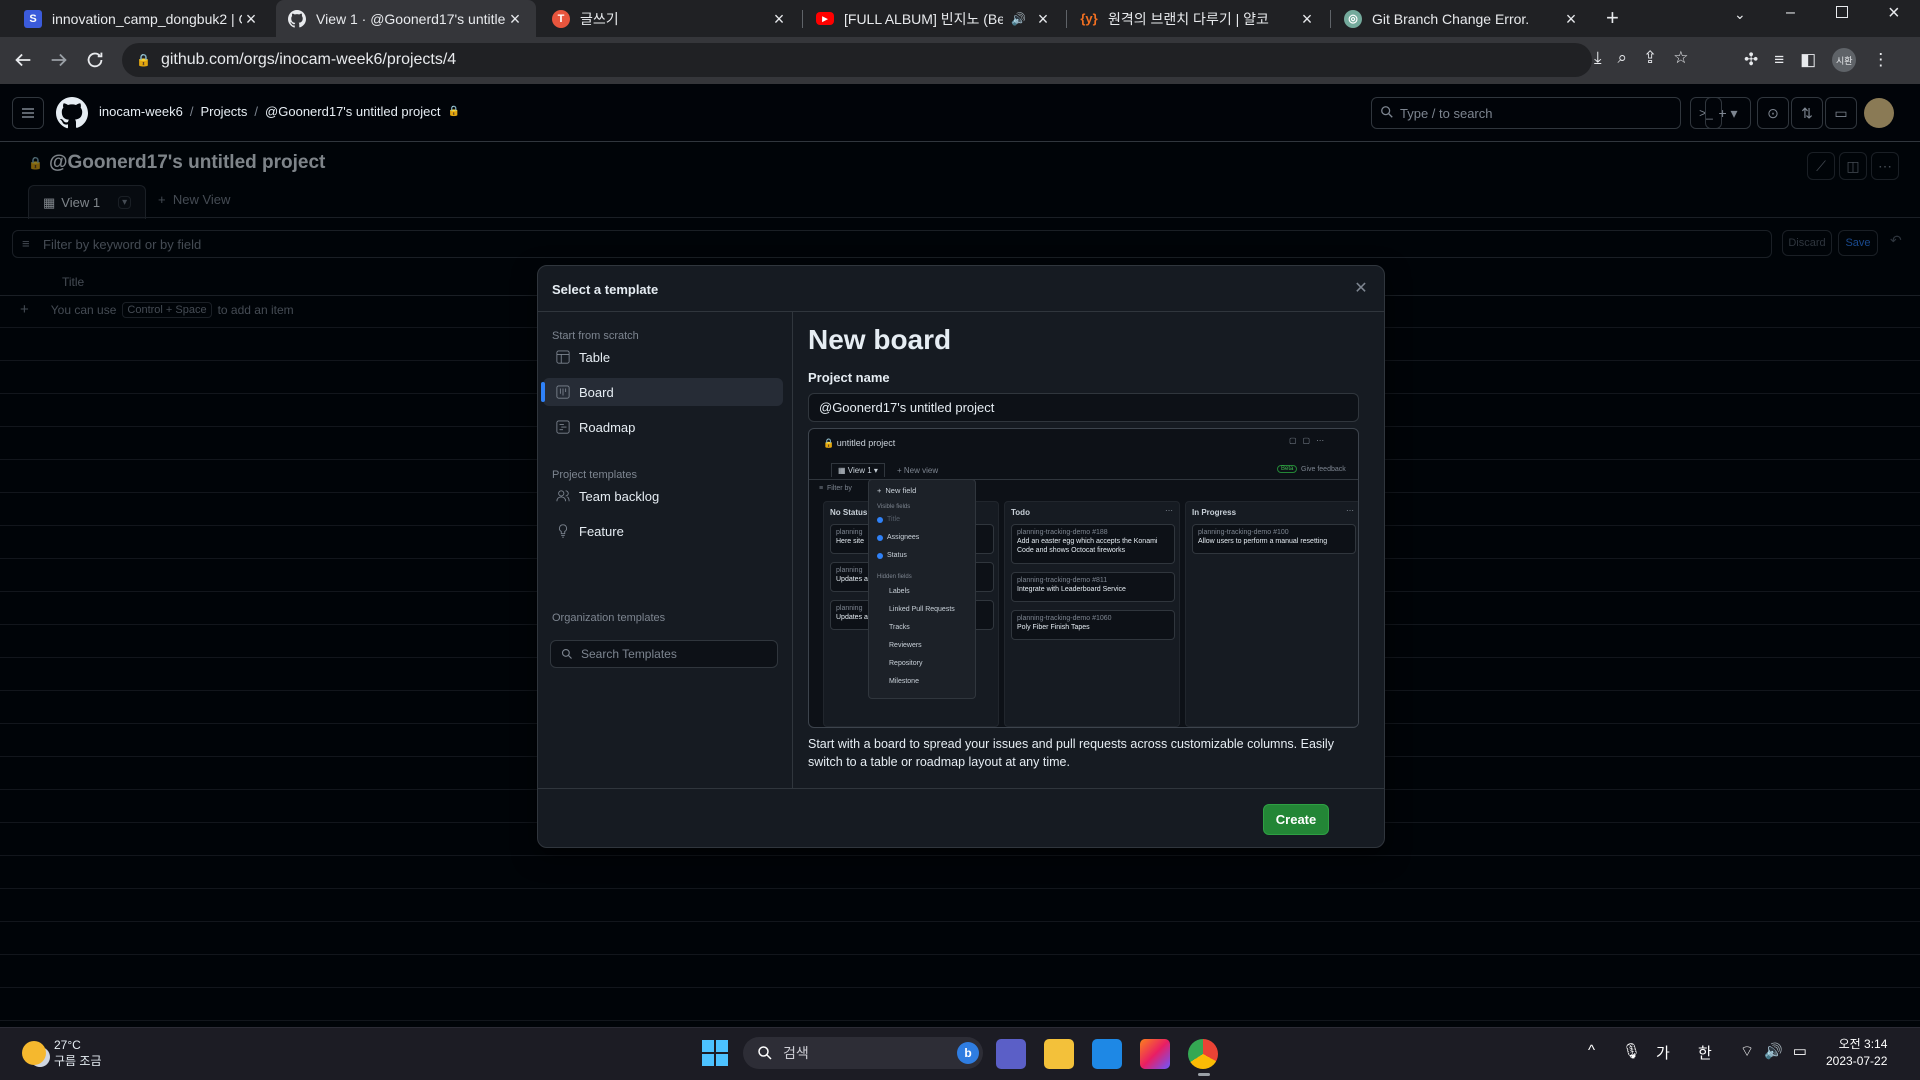 Image resolution: width=1920 pixels, height=1080 pixels. I want to click on ime-mode-1: 가, so click(1663, 1052).